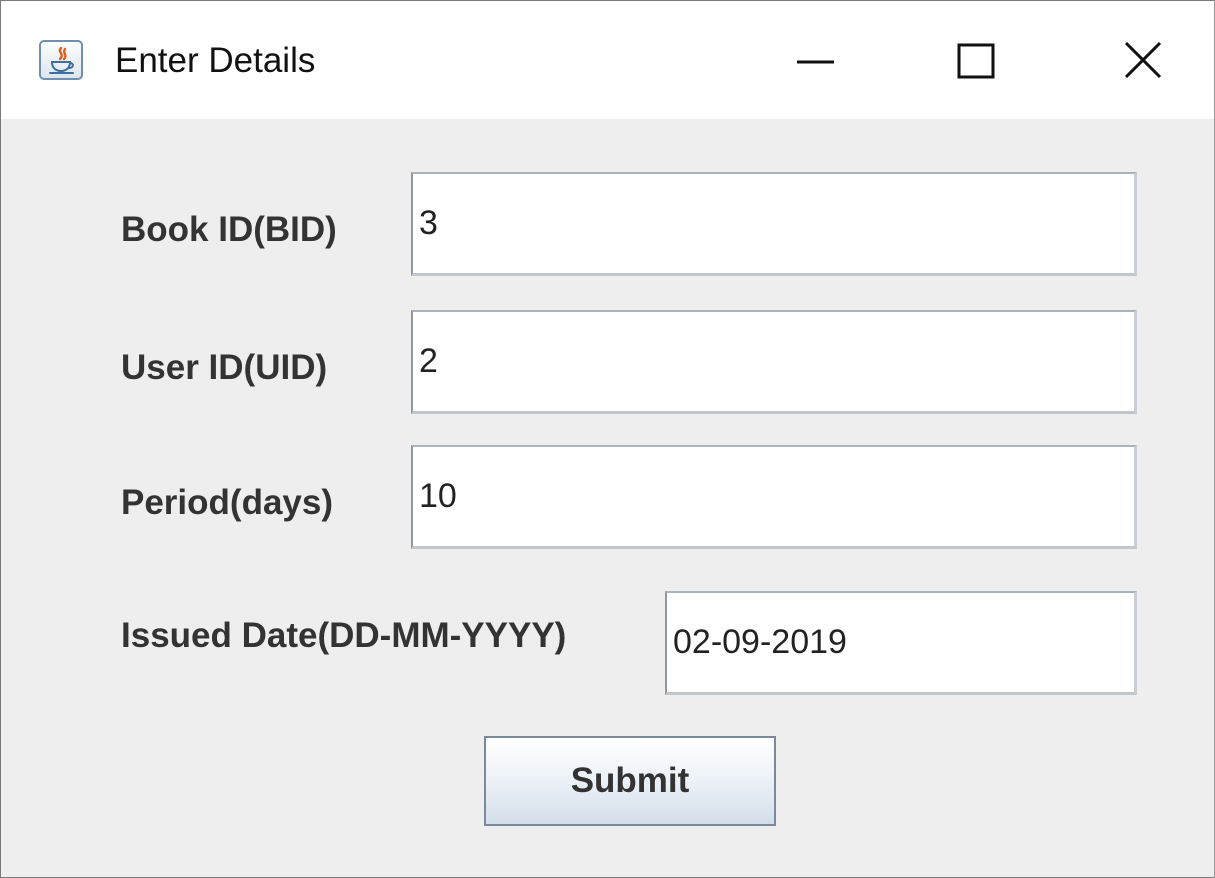  What do you see at coordinates (215, 60) in the screenshot?
I see `window-title: Enter Details` at bounding box center [215, 60].